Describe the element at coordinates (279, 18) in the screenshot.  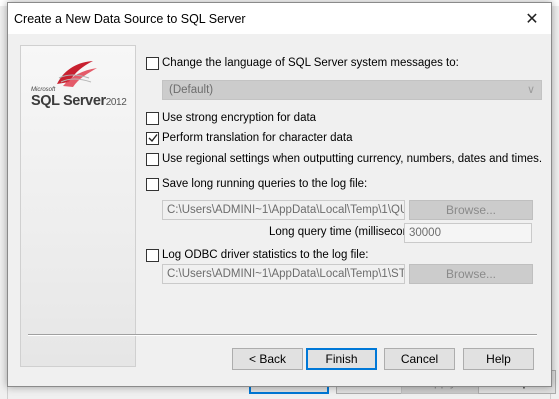
I see `title-bar: Create a New Data Source to SQL Server ✕` at that location.